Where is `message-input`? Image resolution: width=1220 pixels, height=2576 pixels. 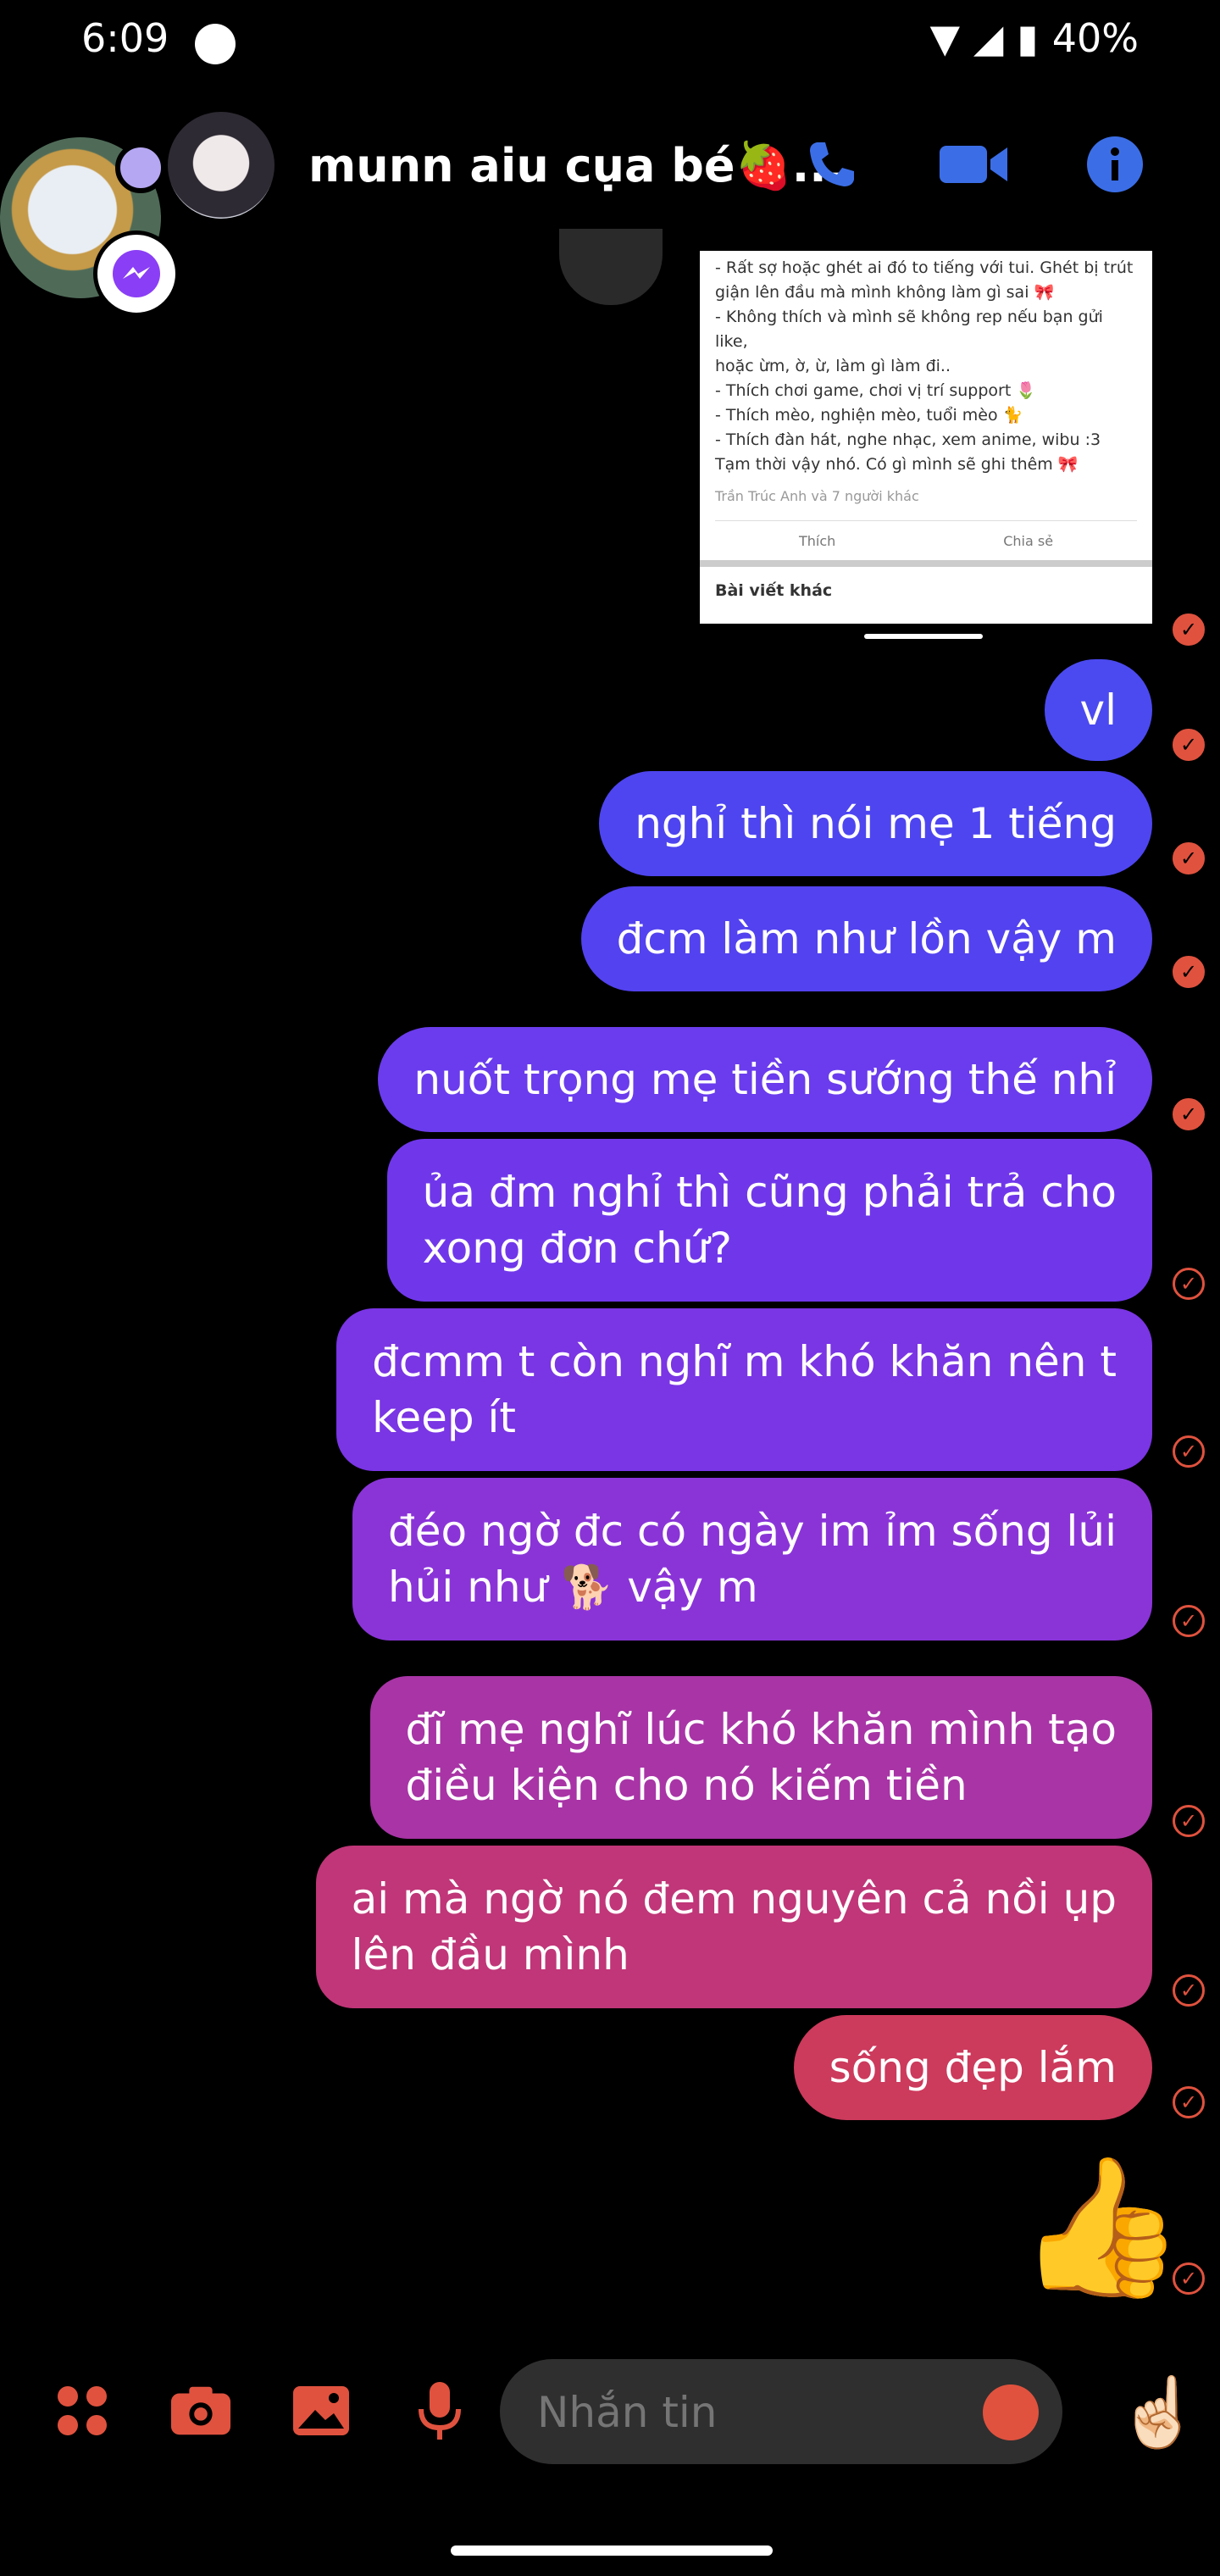
message-input is located at coordinates (748, 2412).